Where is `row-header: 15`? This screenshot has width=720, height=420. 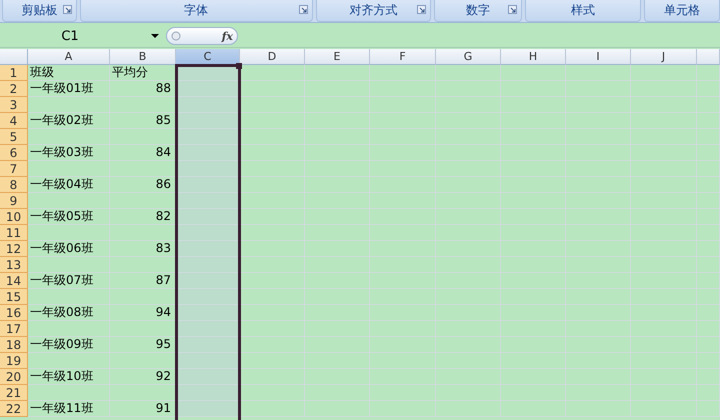
row-header: 15 is located at coordinates (14, 297).